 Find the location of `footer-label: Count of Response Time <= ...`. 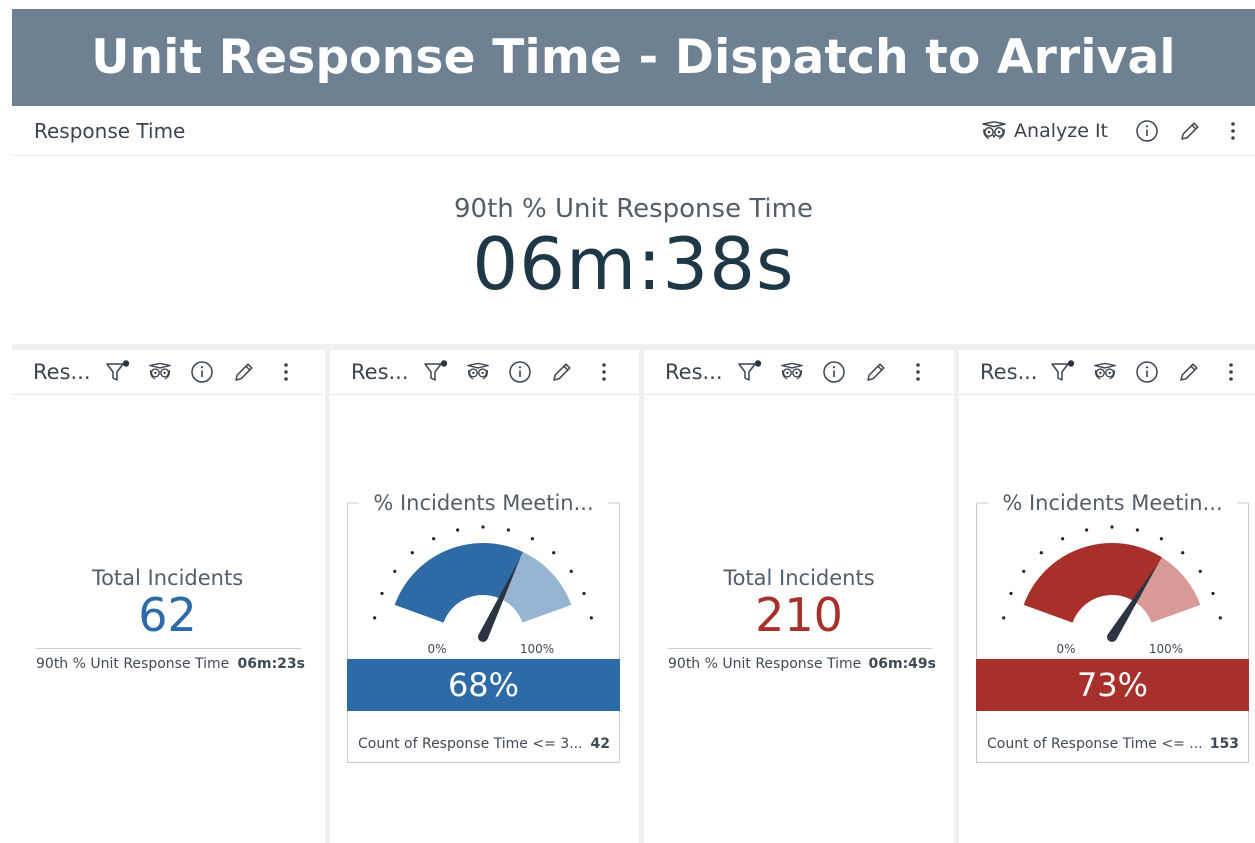

footer-label: Count of Response Time <= ... is located at coordinates (1095, 744).